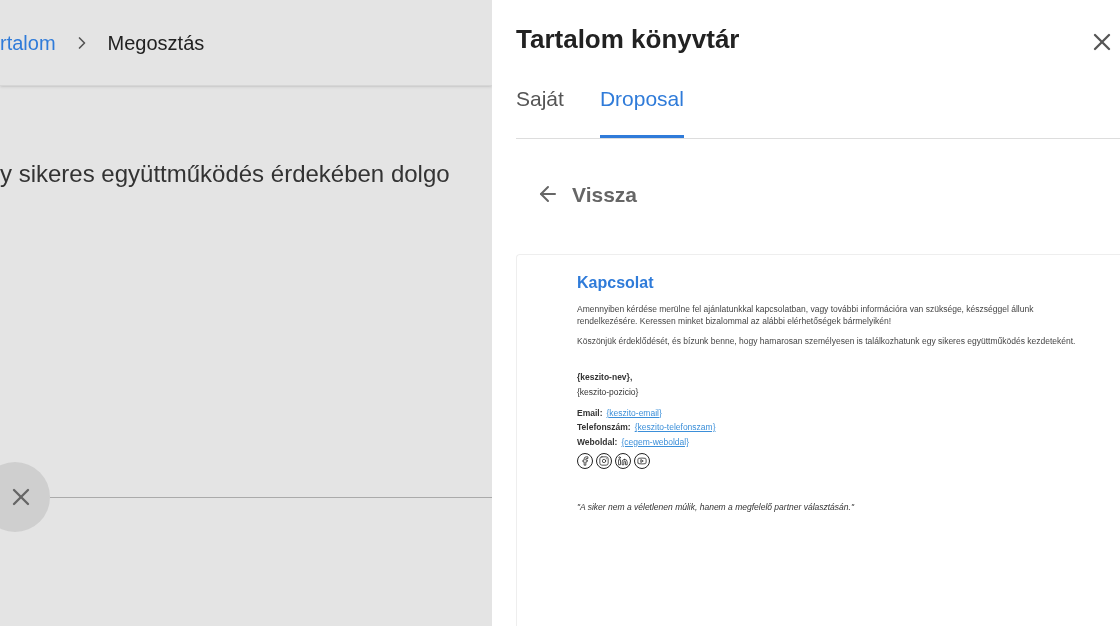 The image size is (1120, 626). What do you see at coordinates (605, 377) in the screenshot?
I see `author-name: {keszito-nev},` at bounding box center [605, 377].